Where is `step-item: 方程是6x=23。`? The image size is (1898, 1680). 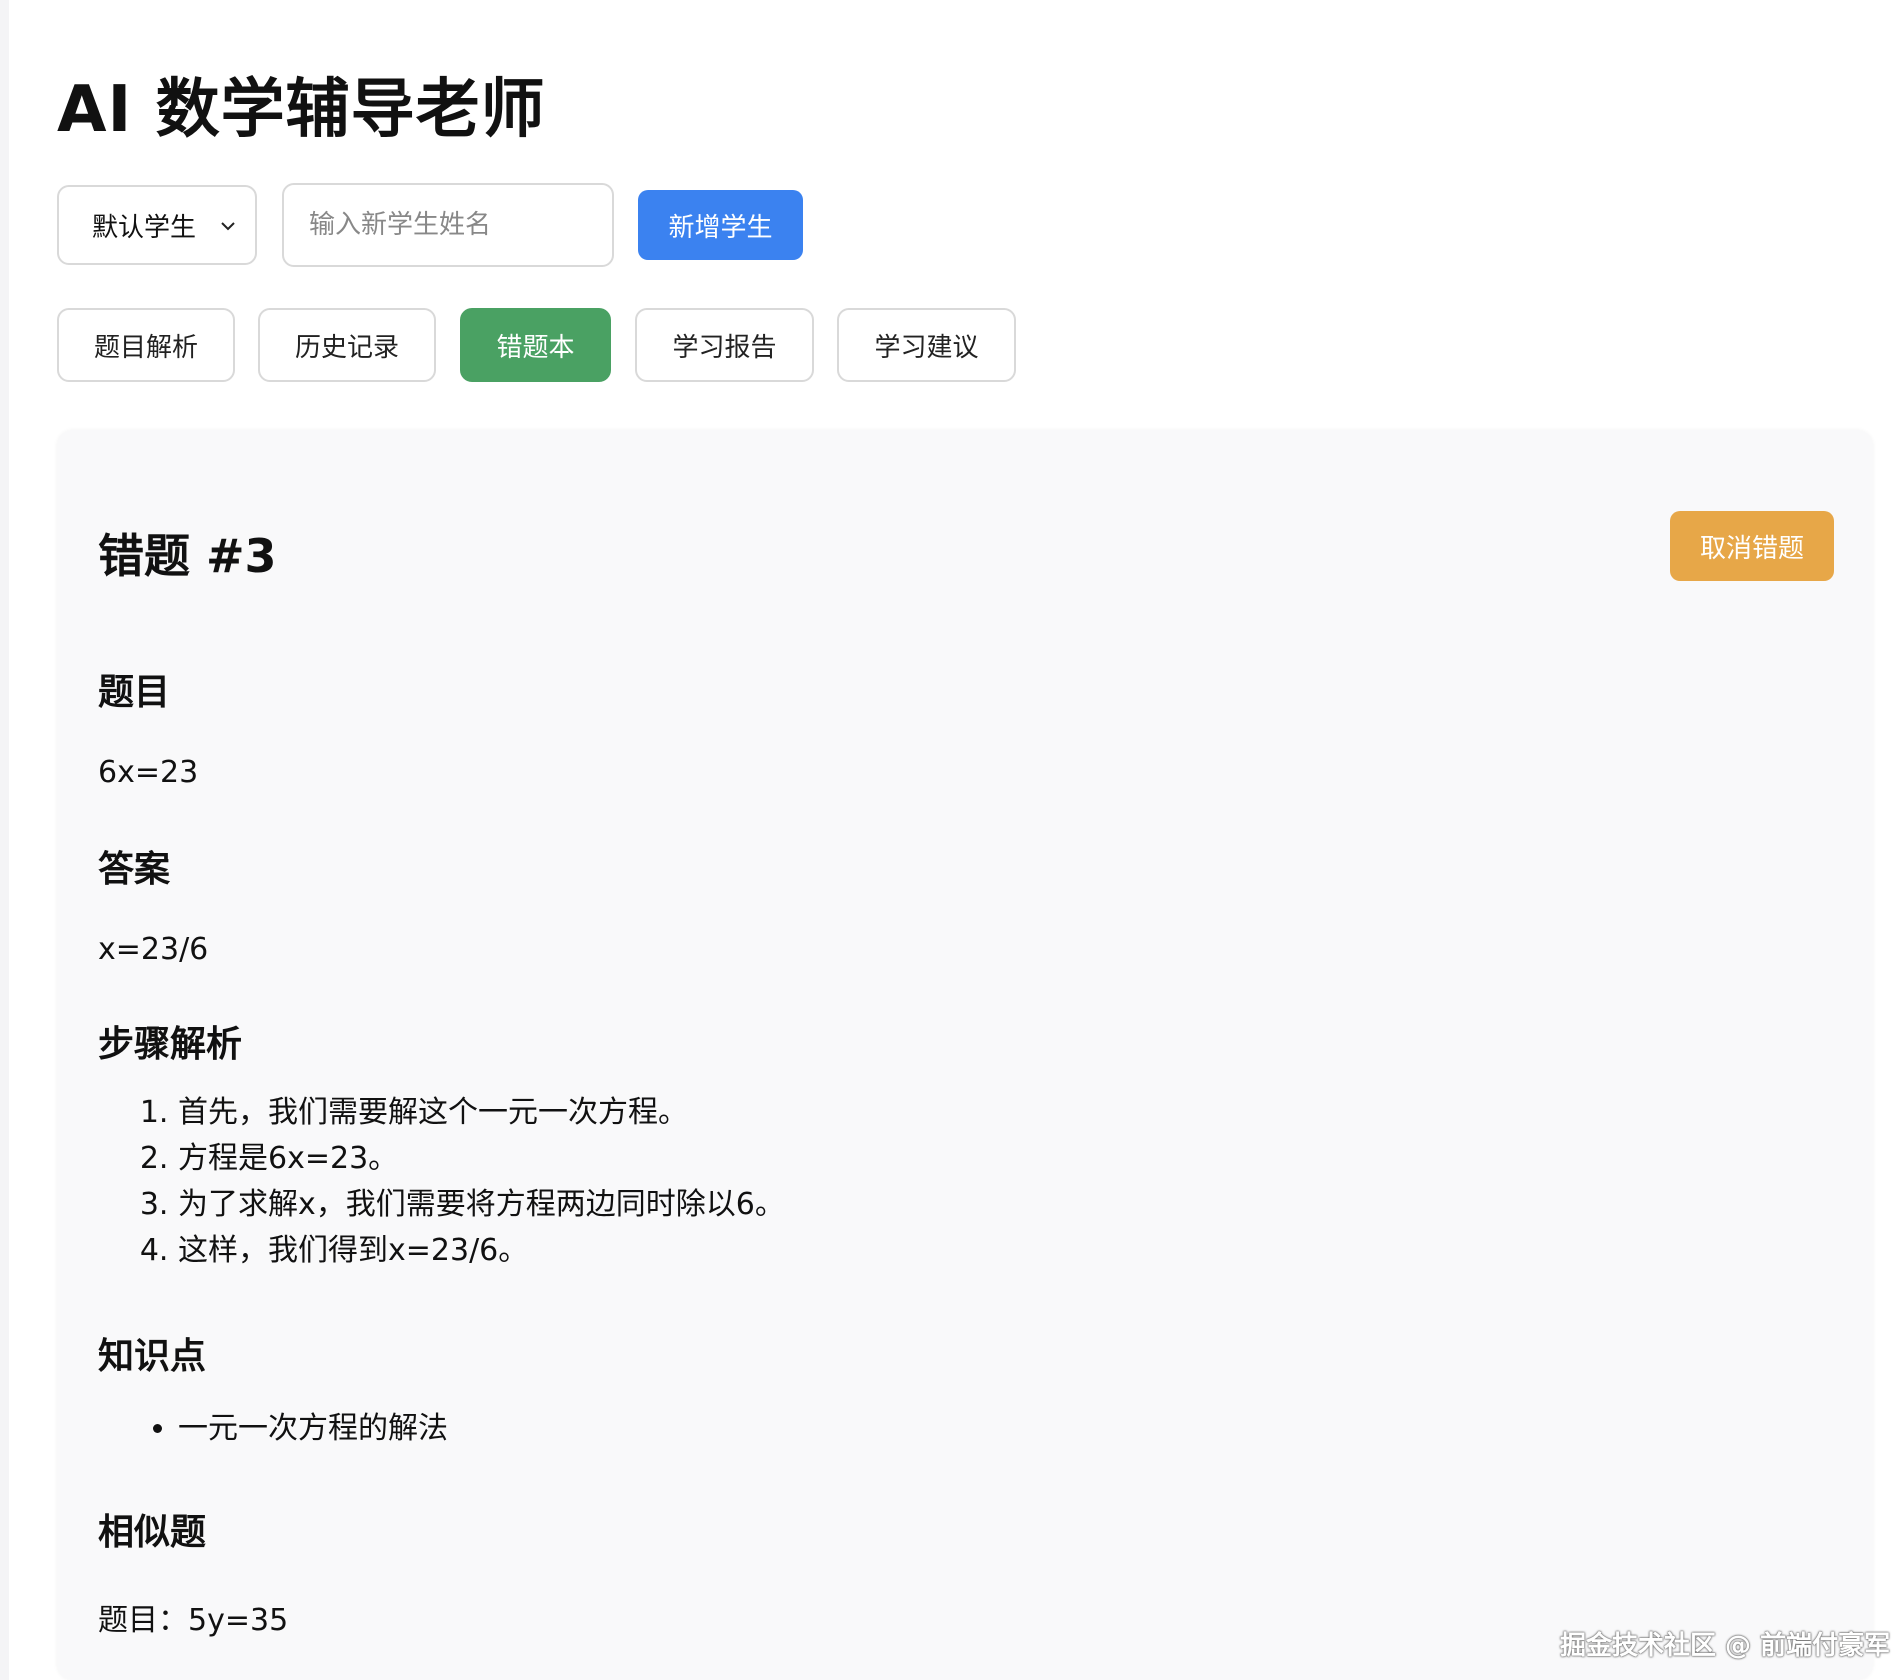 step-item: 方程是6x=23。 is located at coordinates (588, 1159).